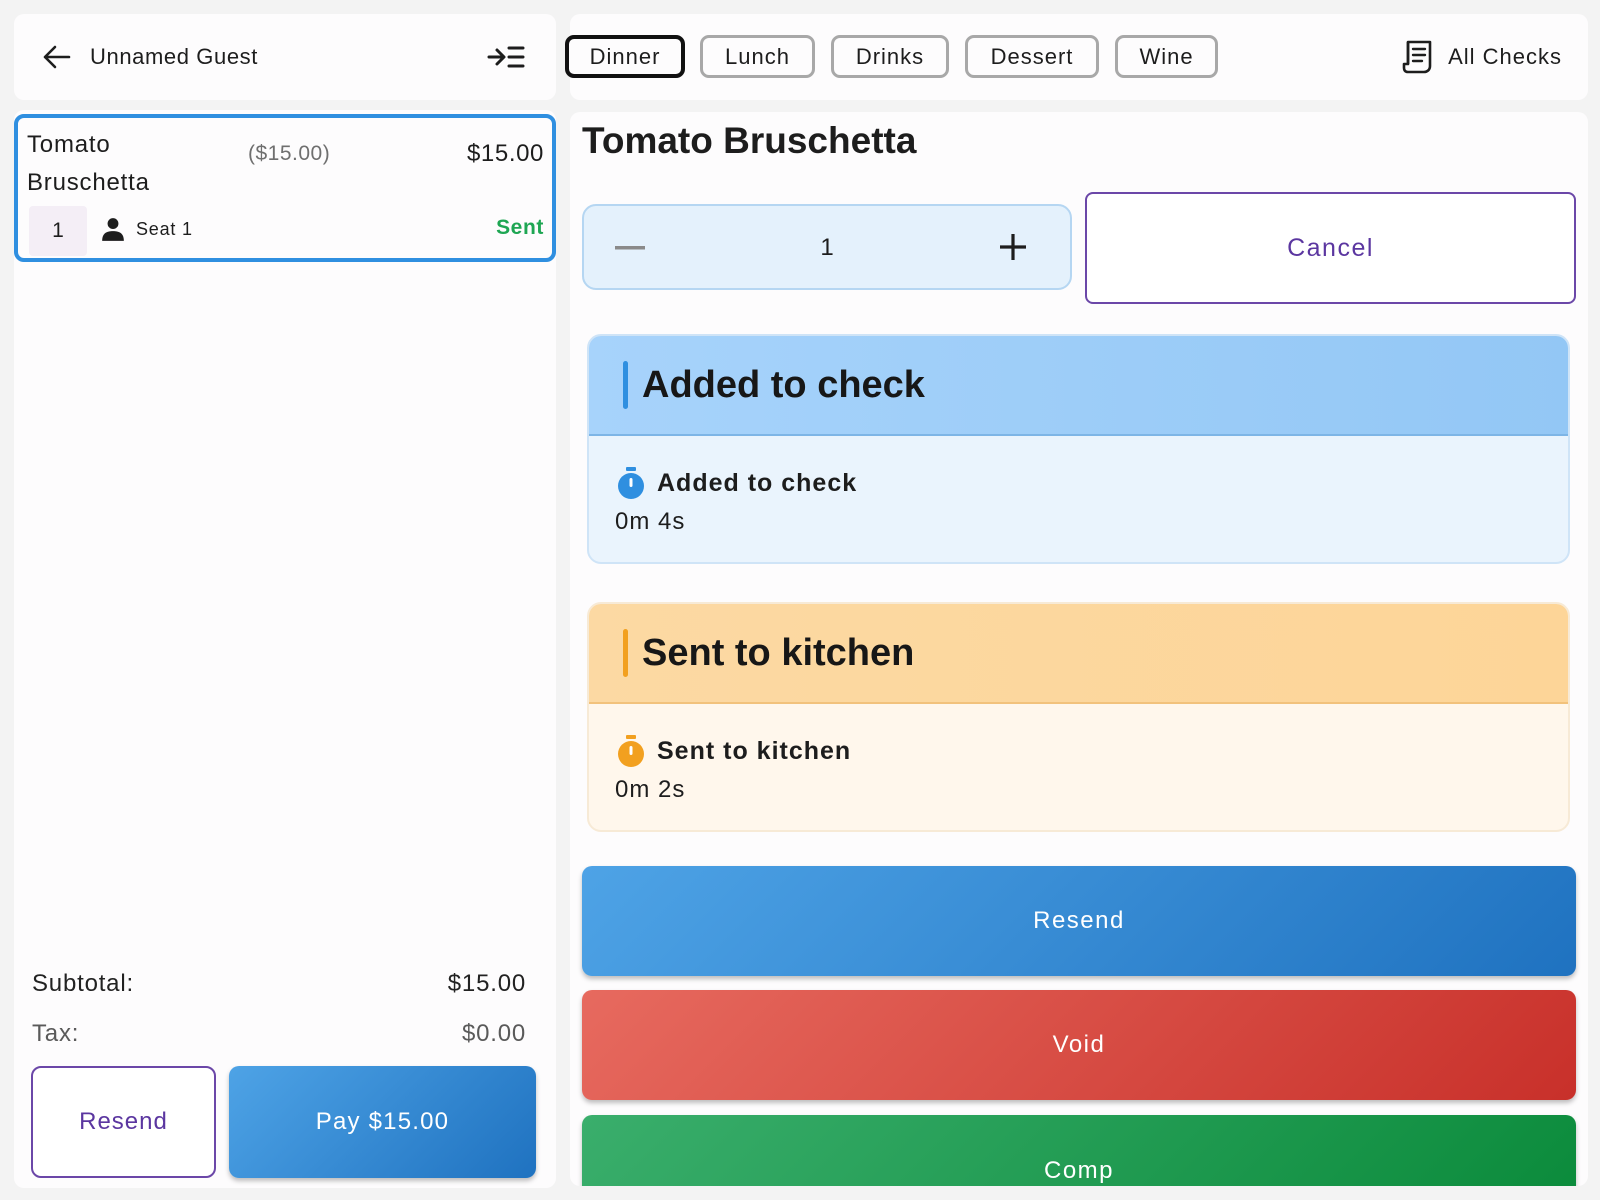 The height and width of the screenshot is (1200, 1600). Describe the element at coordinates (757, 56) in the screenshot. I see `tab-lunch: Lunch` at that location.